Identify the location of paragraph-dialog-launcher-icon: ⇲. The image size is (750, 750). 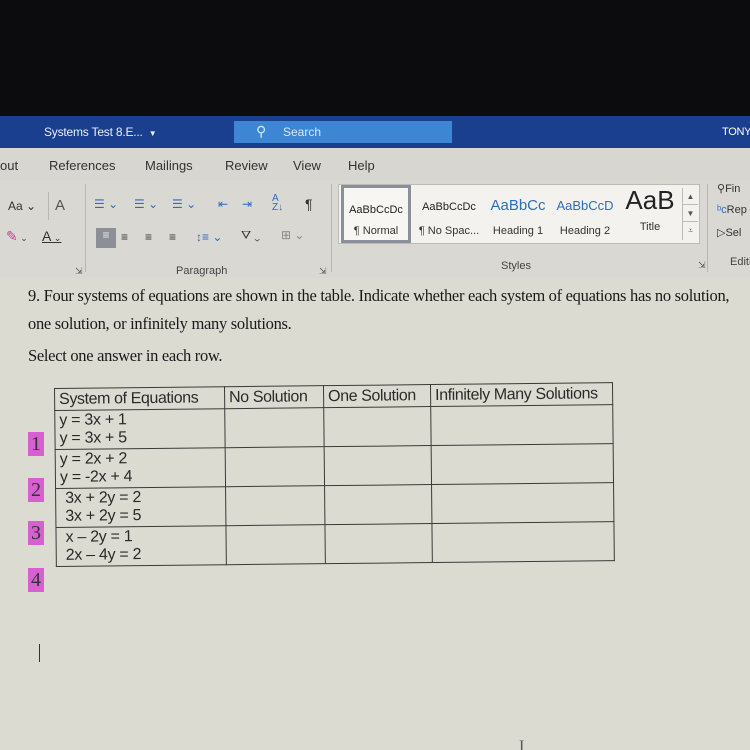
(323, 271).